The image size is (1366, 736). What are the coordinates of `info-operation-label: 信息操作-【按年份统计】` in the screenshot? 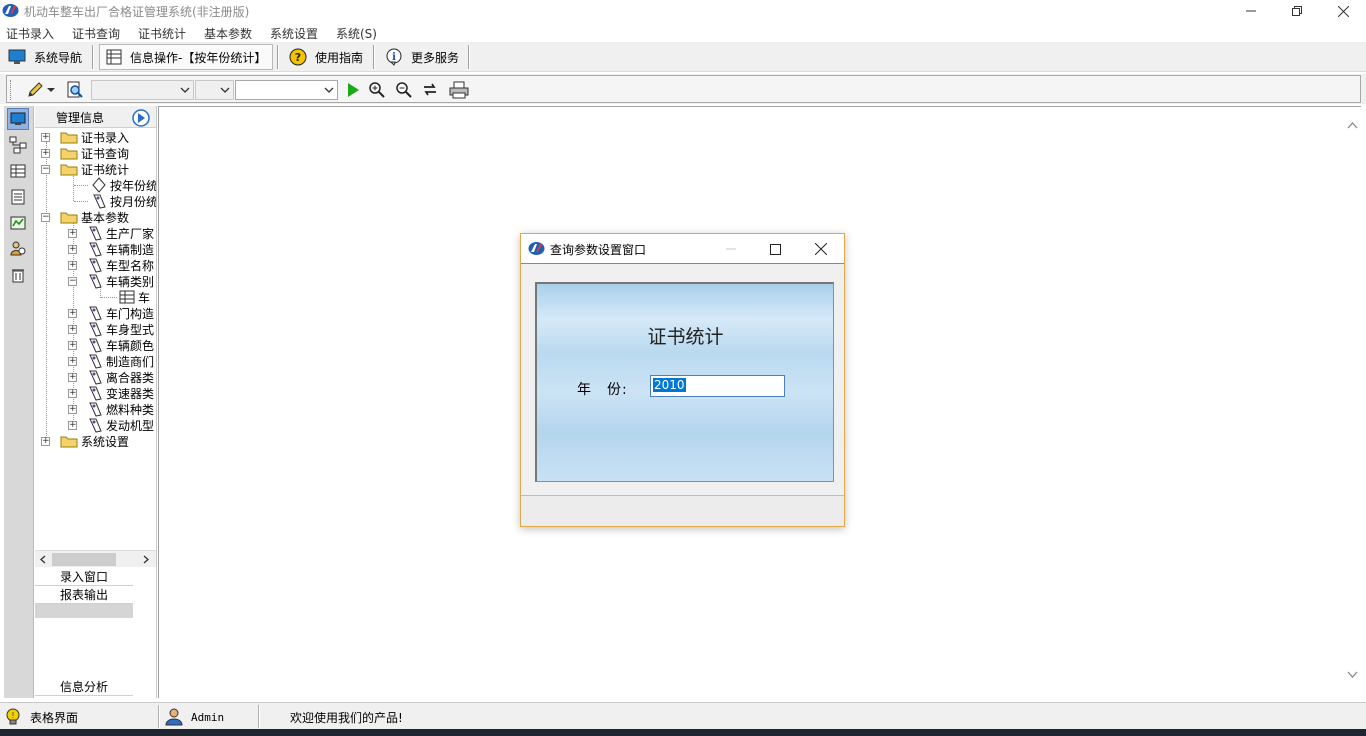 It's located at (198, 57).